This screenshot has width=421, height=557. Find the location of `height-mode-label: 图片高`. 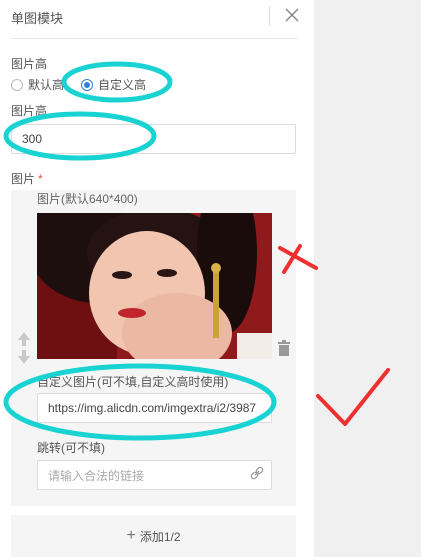

height-mode-label: 图片高 is located at coordinates (29, 64).